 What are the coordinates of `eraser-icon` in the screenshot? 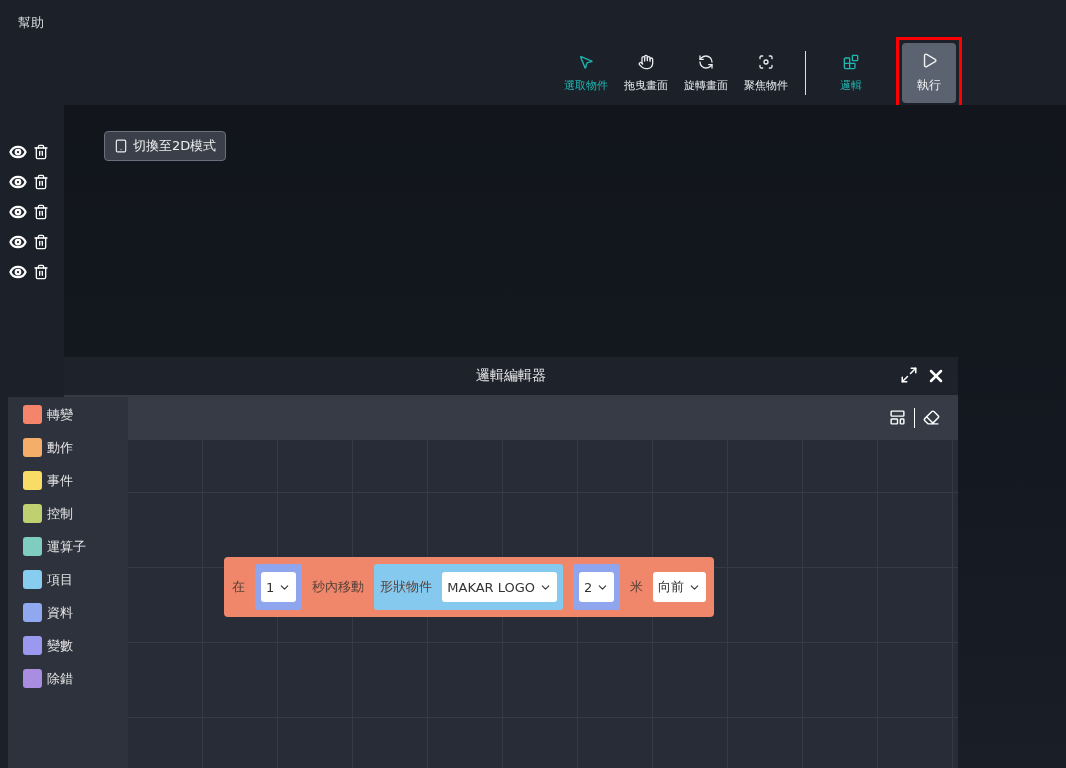 It's located at (931, 417).